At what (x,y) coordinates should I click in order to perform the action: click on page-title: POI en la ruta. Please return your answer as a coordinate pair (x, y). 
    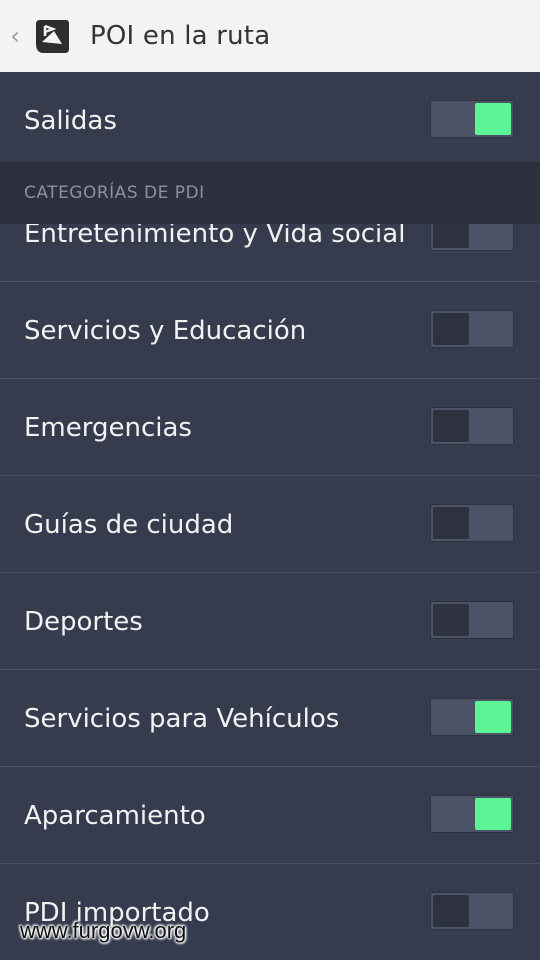
    Looking at the image, I should click on (180, 36).